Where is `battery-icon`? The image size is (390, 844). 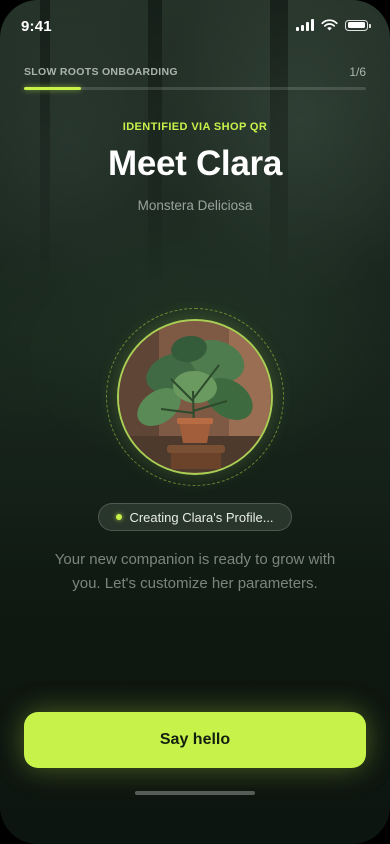
battery-icon is located at coordinates (358, 25).